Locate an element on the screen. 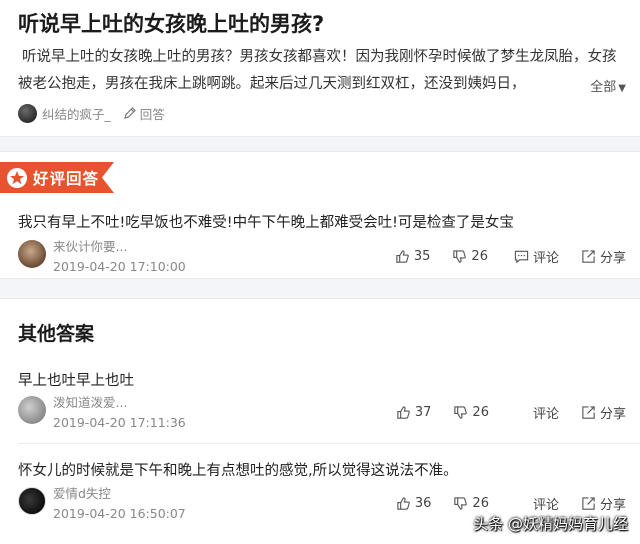  answer-time: 2019-04-20 16:50:07 is located at coordinates (119, 513).